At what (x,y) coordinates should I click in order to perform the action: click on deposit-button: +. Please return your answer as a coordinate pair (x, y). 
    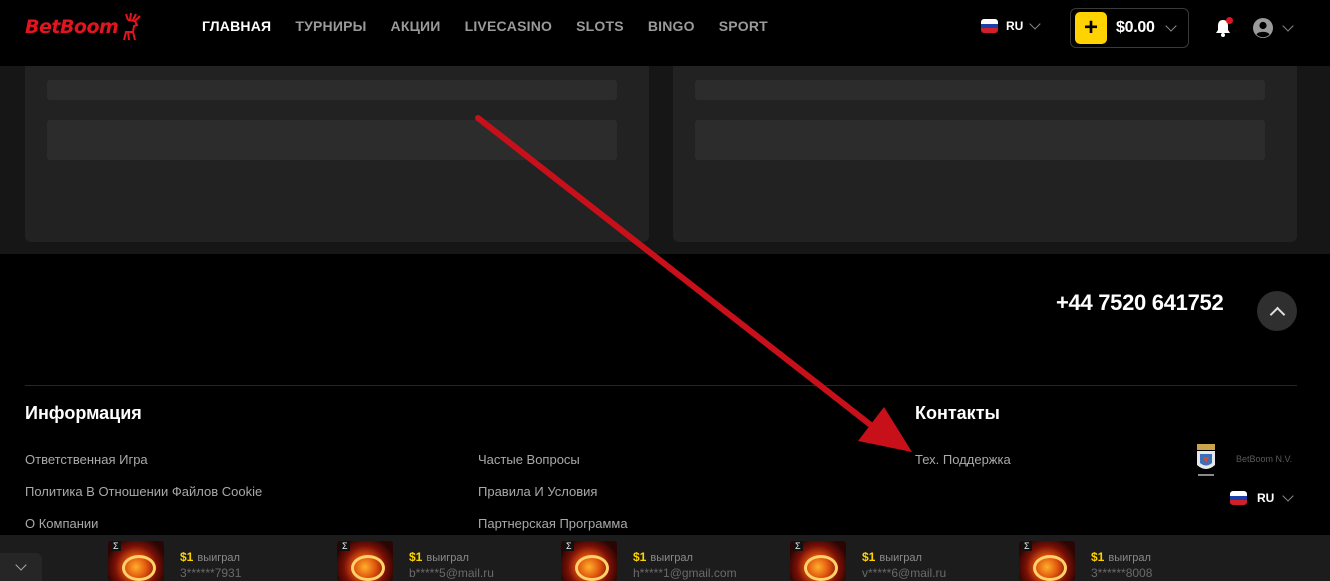
    Looking at the image, I should click on (1091, 28).